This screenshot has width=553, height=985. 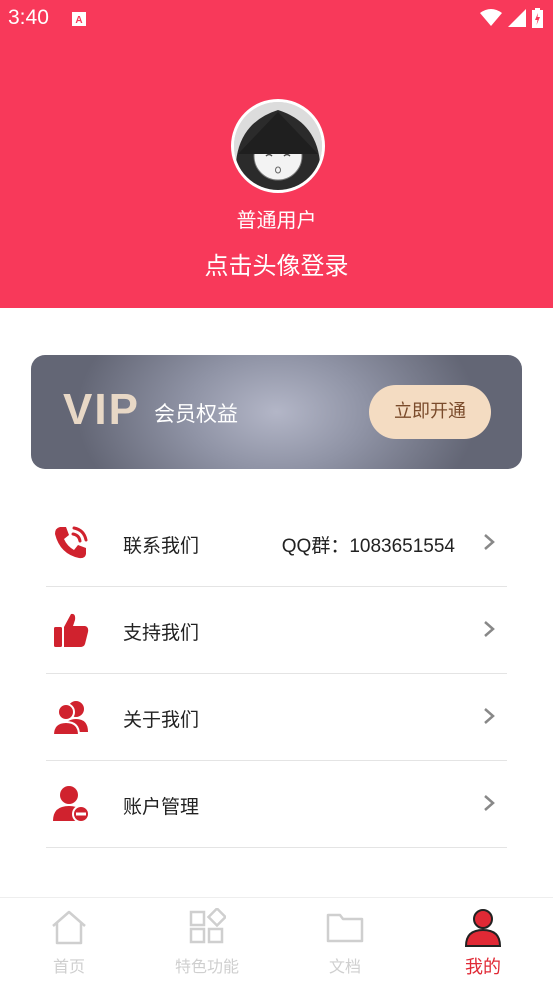 I want to click on person-icon, so click(x=483, y=930).